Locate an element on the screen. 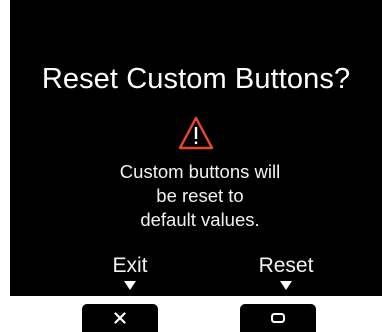  message-line: be reset to is located at coordinates (200, 195).